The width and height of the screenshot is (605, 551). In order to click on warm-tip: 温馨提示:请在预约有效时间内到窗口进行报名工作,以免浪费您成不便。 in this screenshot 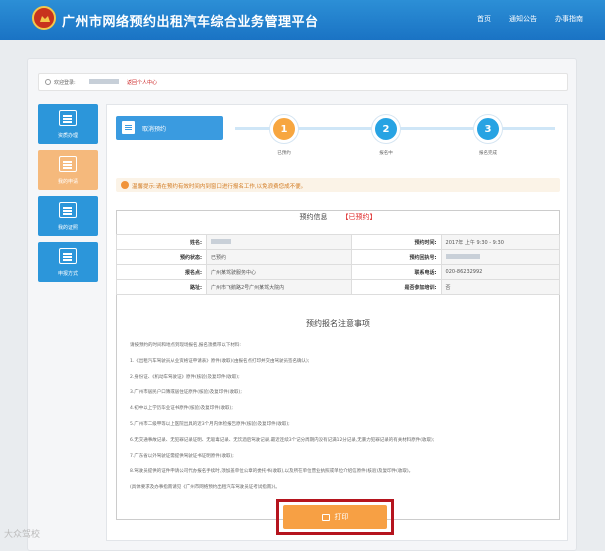, I will do `click(338, 185)`.